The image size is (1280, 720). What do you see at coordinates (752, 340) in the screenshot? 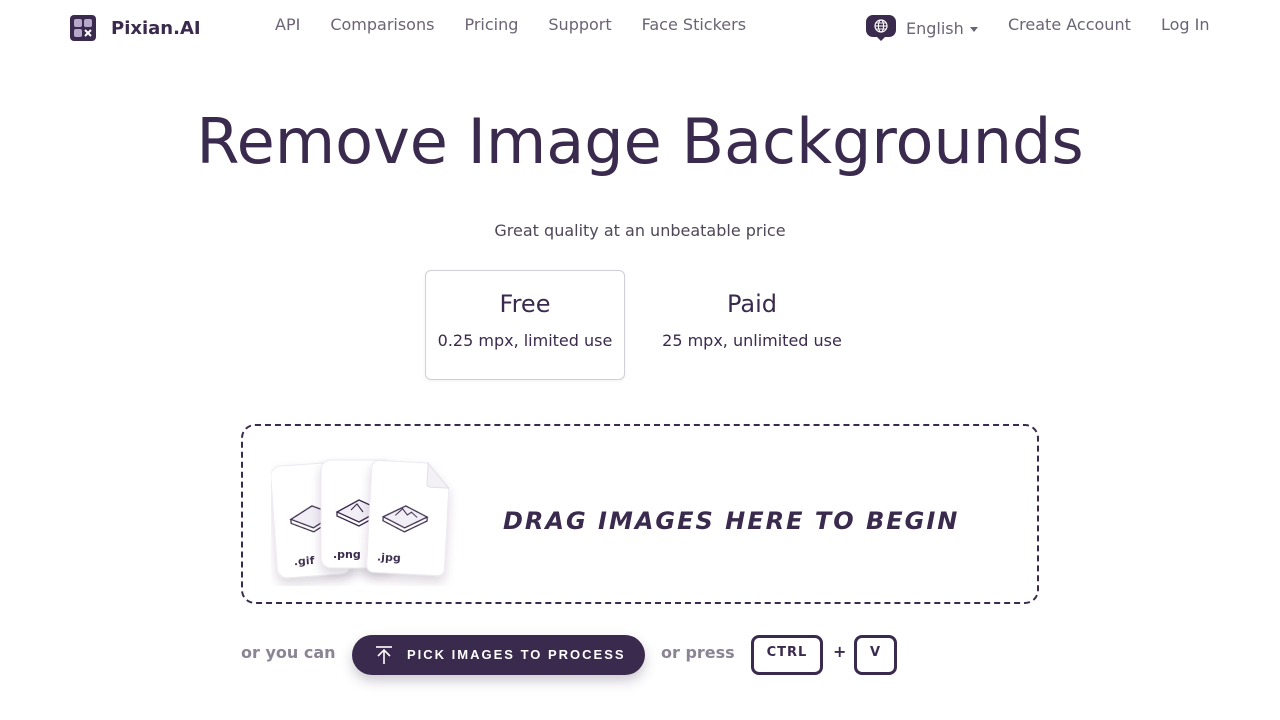
I see `plan-description: 25 mpx, unlimited use` at bounding box center [752, 340].